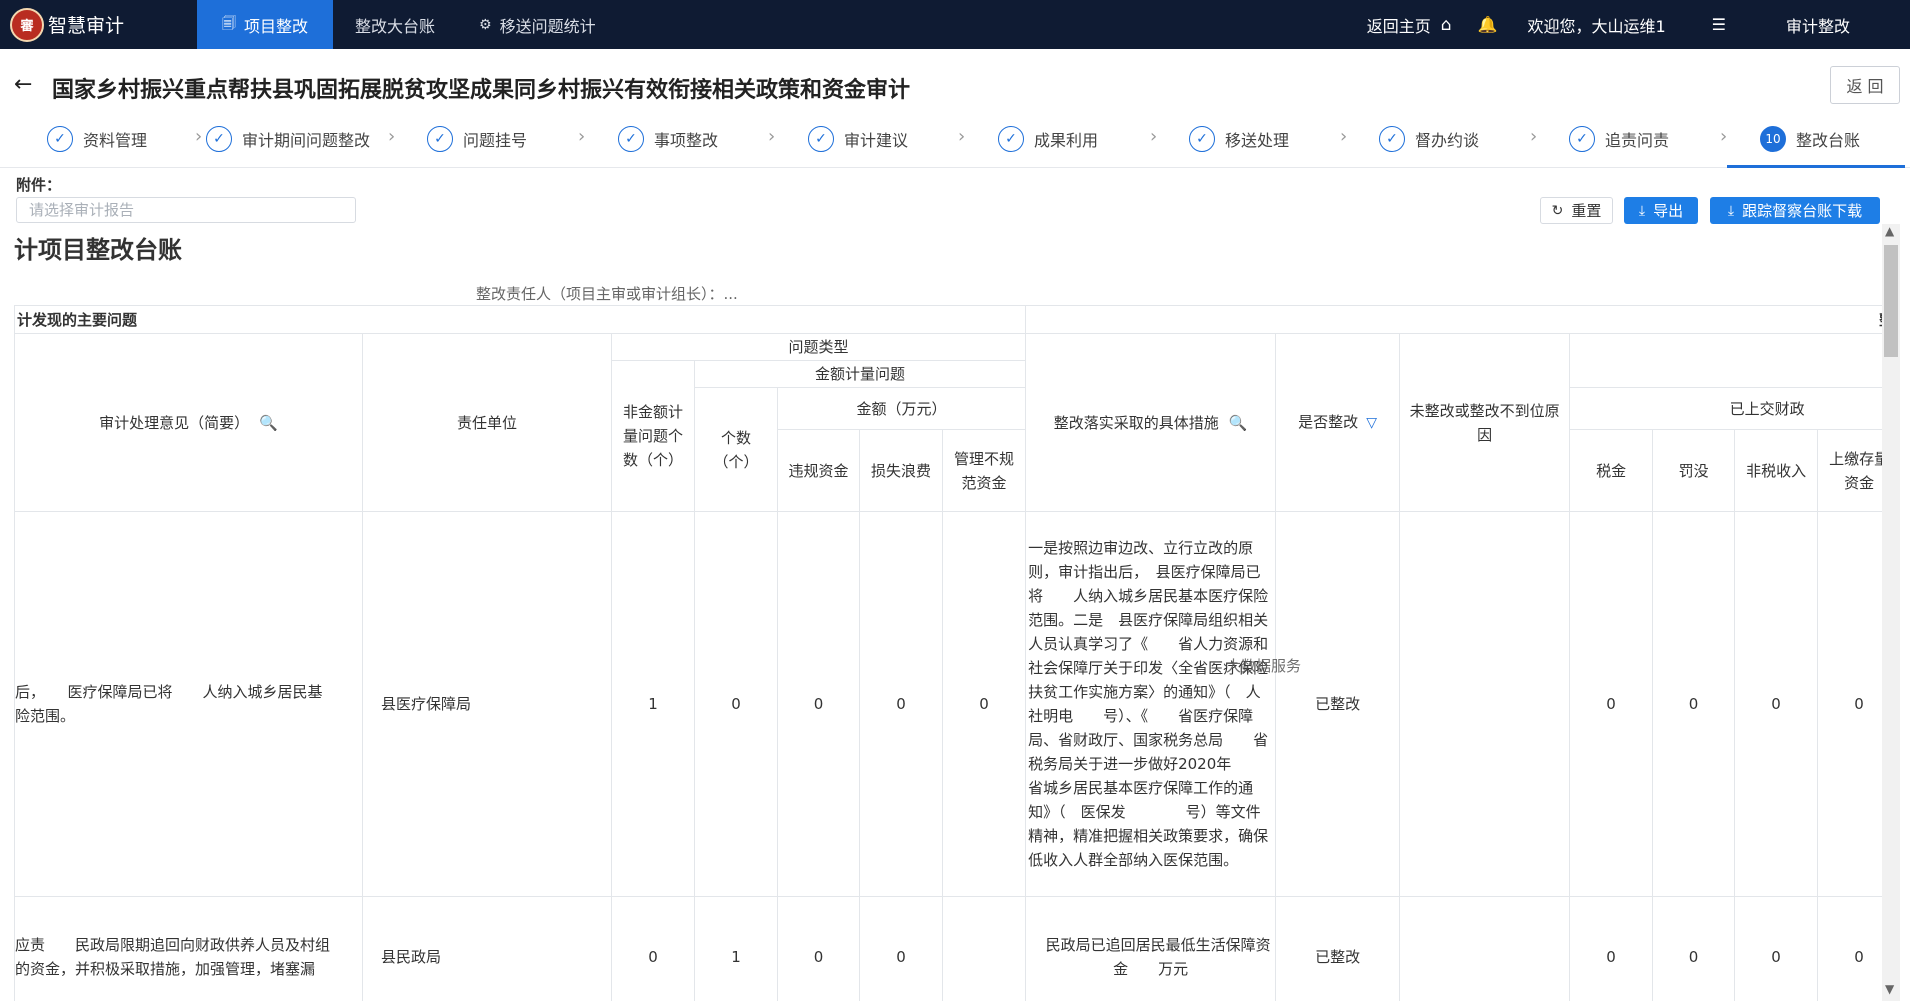  I want to click on header-opinion: 审计处理意见（简要） 🔍, so click(188, 422).